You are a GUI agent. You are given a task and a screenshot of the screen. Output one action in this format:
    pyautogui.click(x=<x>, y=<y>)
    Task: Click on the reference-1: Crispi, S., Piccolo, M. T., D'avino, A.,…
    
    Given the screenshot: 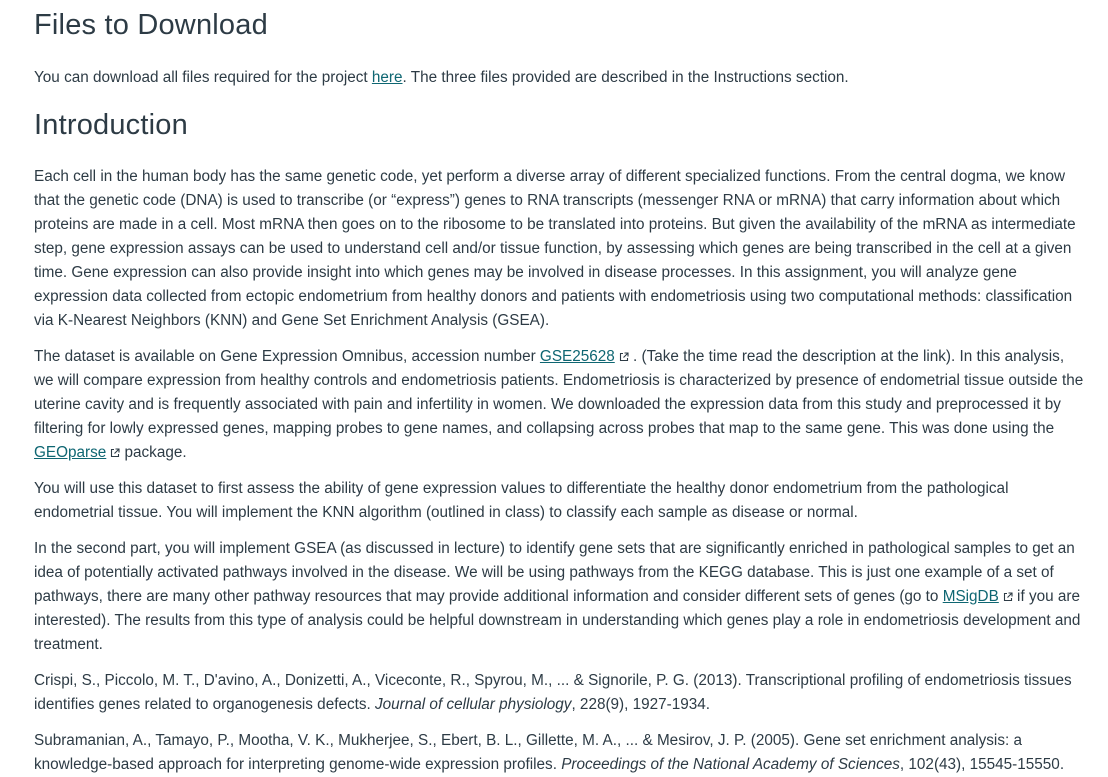 What is the action you would take?
    pyautogui.click(x=560, y=693)
    